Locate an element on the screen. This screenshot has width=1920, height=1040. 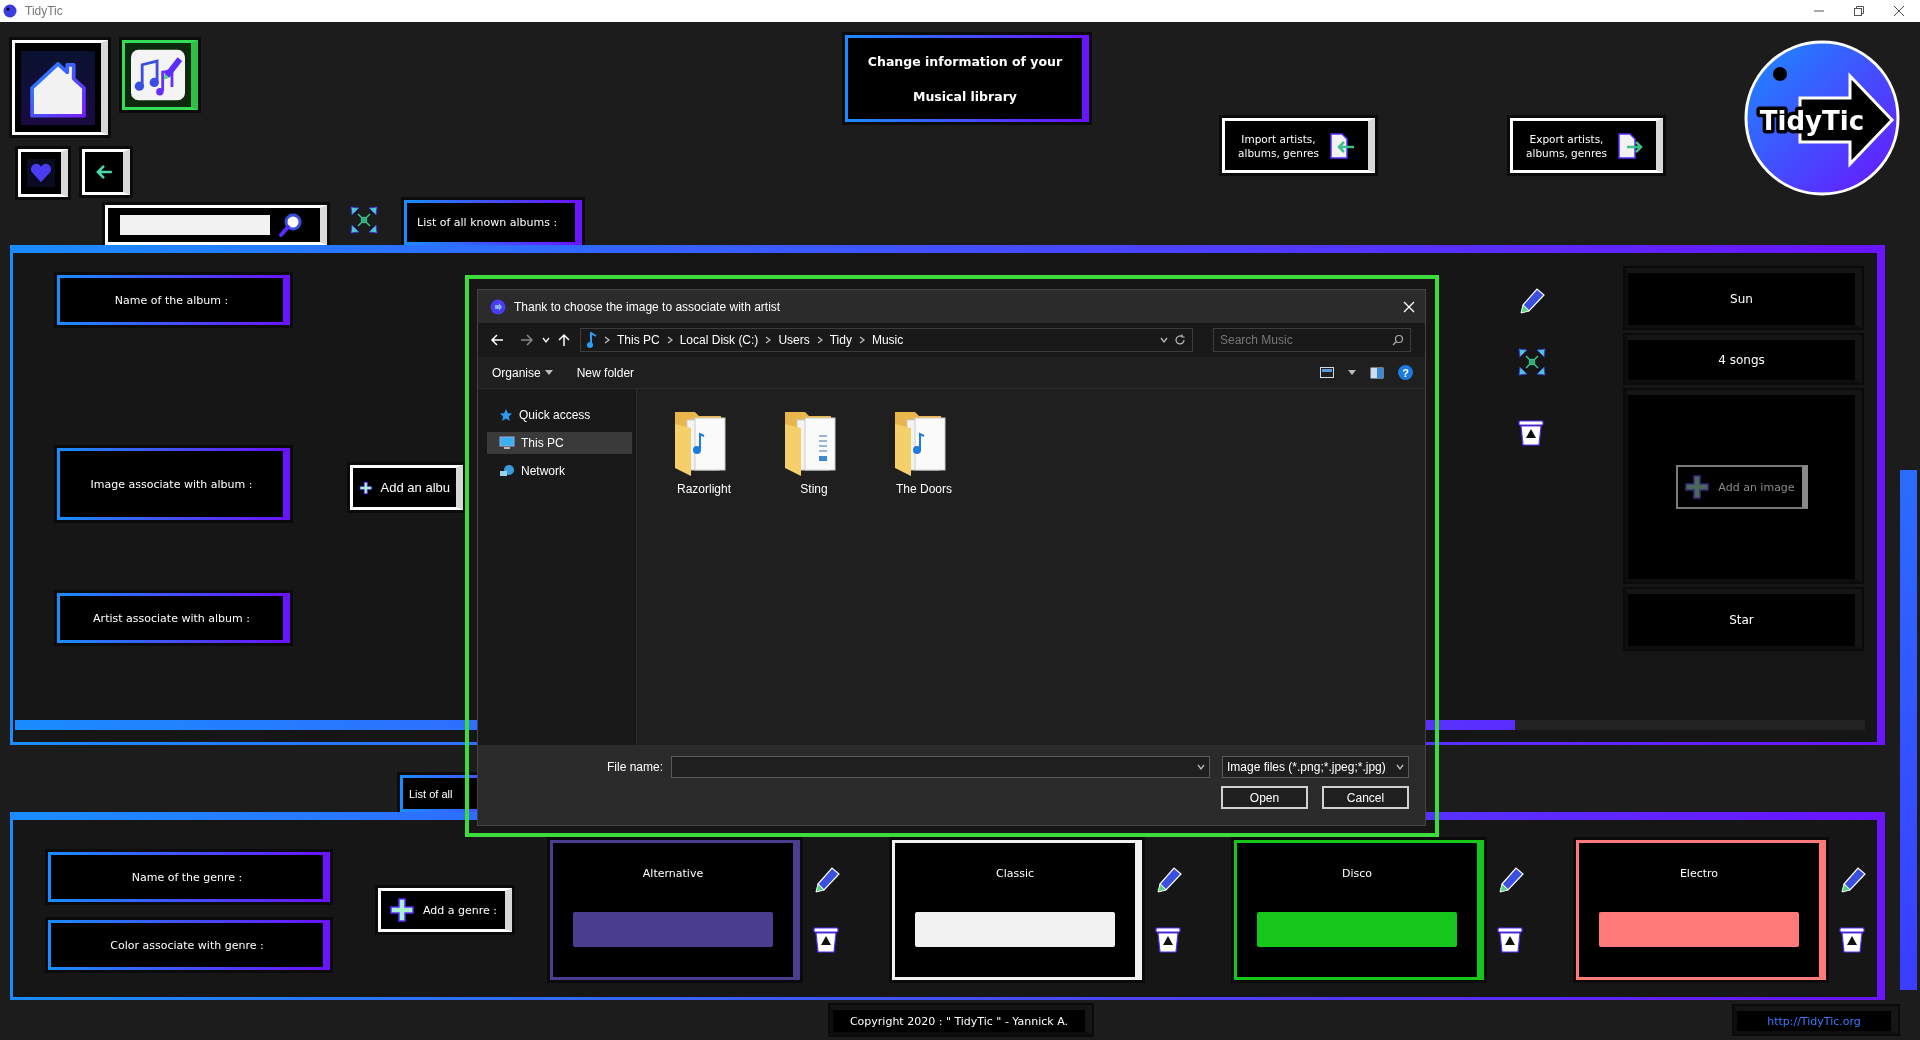
folder-name: Sting is located at coordinates (814, 489).